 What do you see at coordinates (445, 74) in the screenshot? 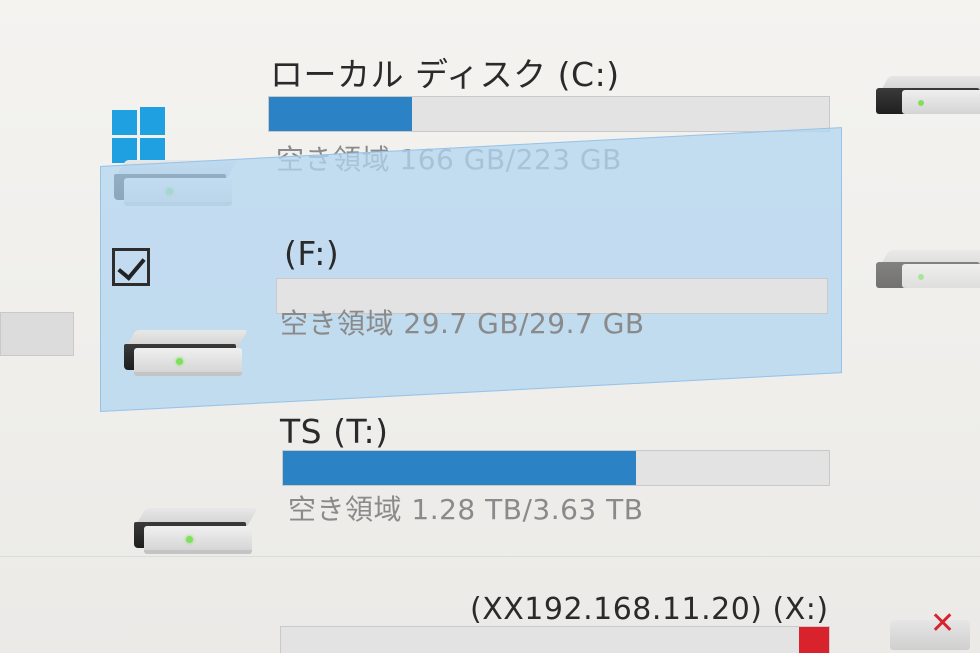
I see `drive-name: ローカル ディスク (C:)` at bounding box center [445, 74].